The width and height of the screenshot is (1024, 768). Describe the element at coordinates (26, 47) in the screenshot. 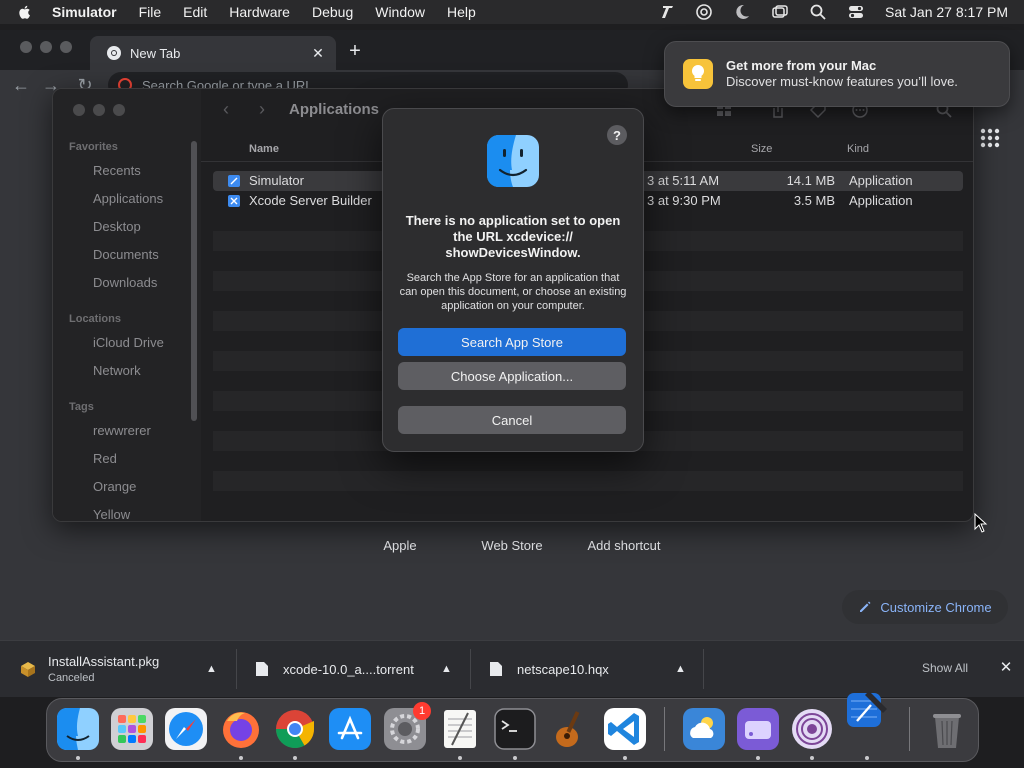

I see `window-close-button` at that location.